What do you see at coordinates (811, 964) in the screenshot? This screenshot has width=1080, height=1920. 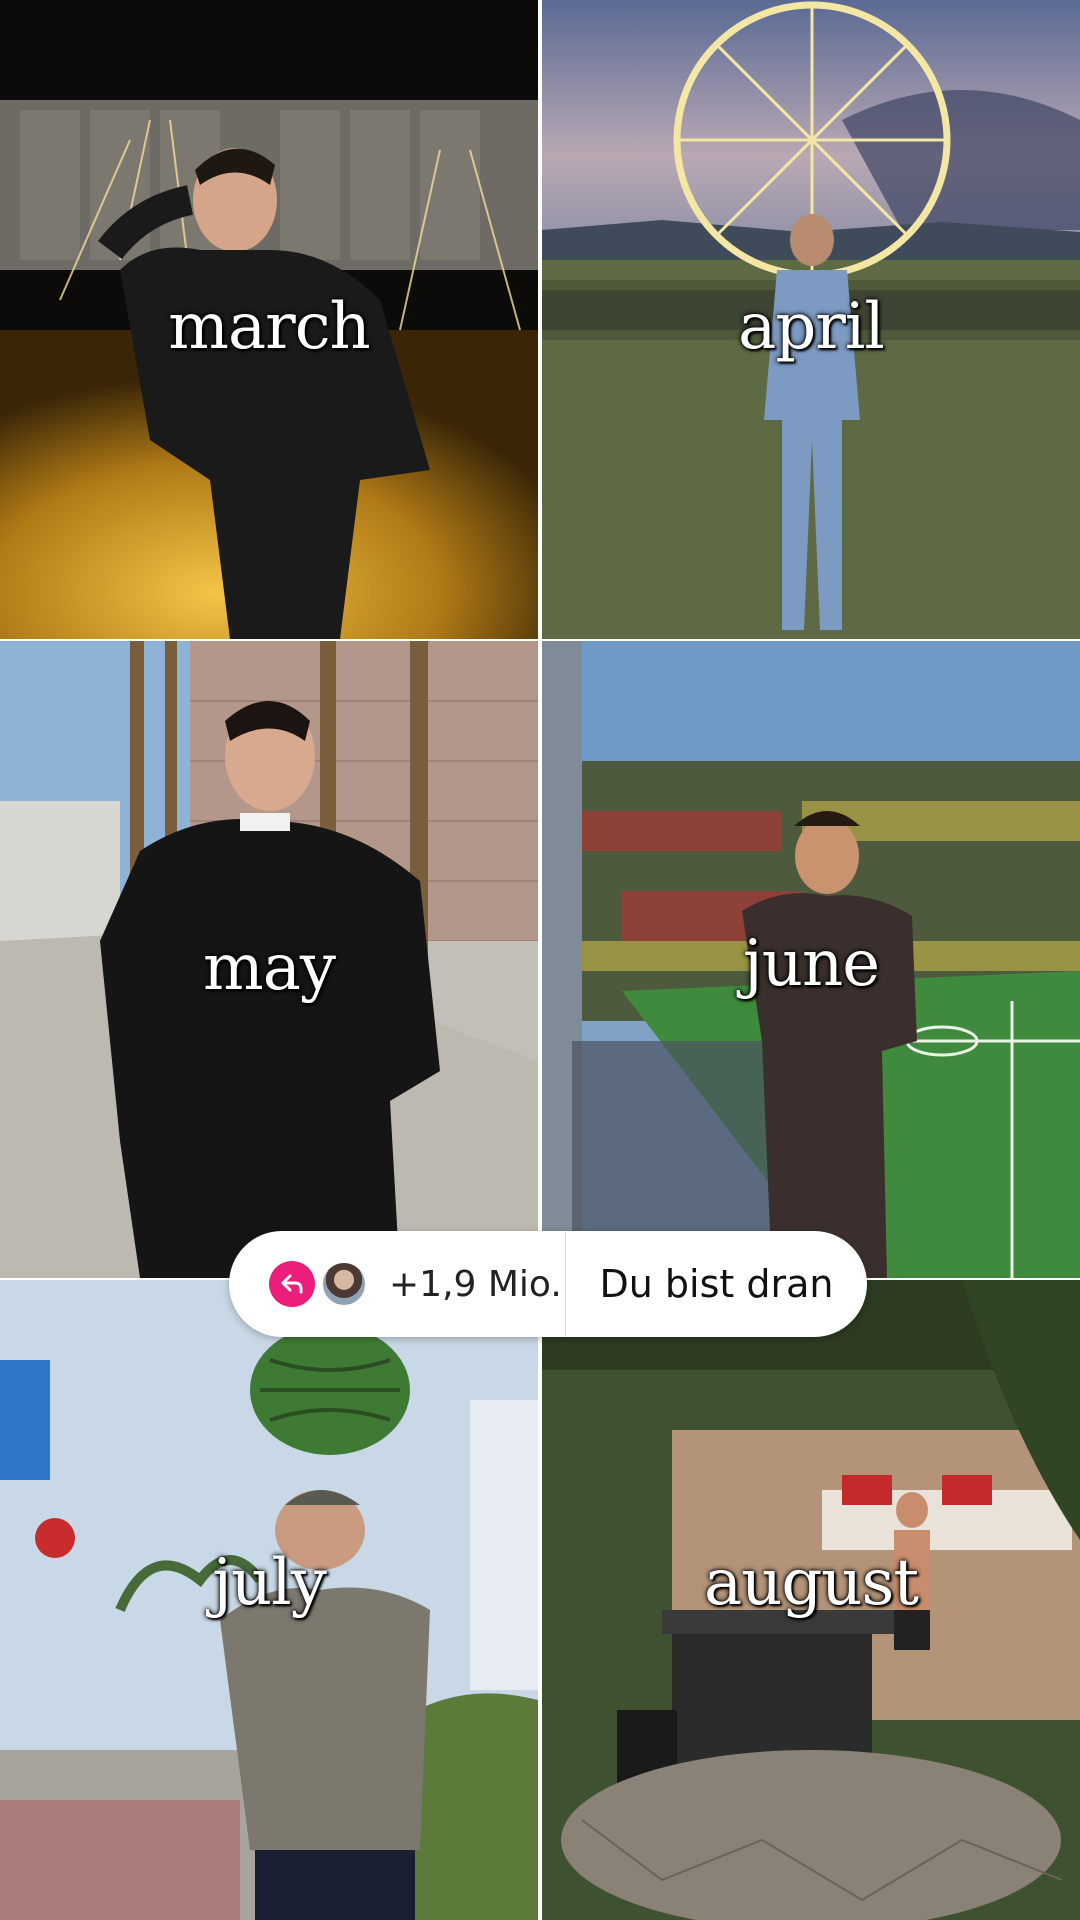 I see `tile-label-june: june` at bounding box center [811, 964].